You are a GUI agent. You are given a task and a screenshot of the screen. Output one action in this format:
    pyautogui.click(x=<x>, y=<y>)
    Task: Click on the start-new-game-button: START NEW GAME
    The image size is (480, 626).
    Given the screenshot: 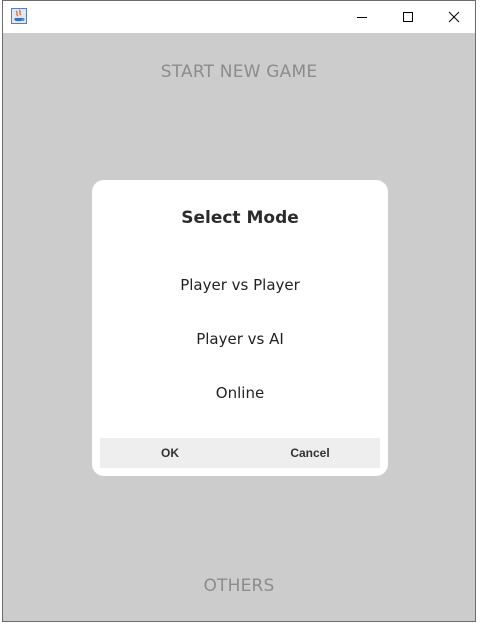 What is the action you would take?
    pyautogui.click(x=239, y=72)
    